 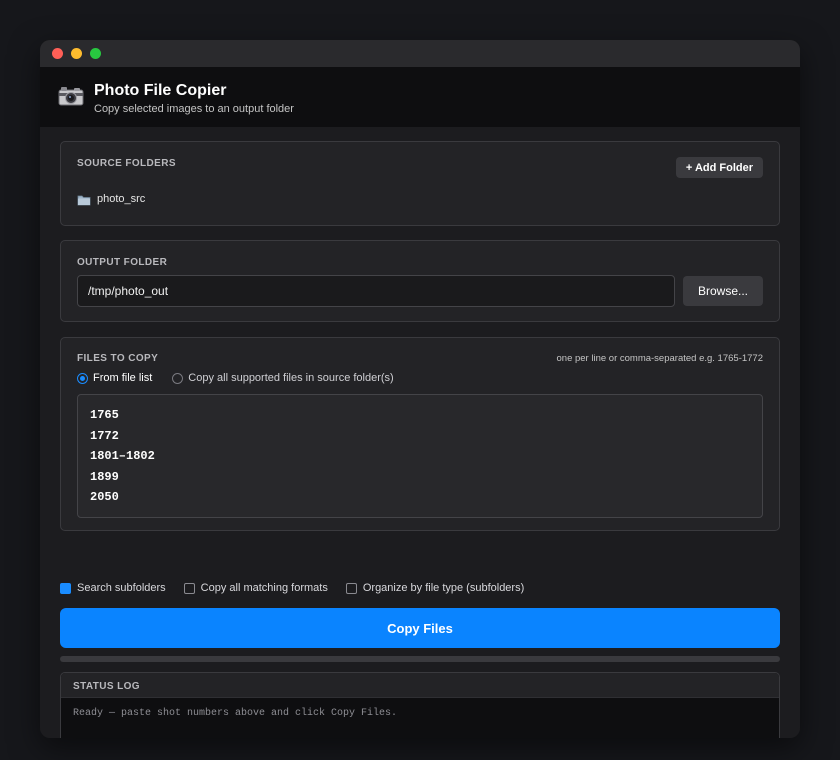 I want to click on progress-bar, so click(x=420, y=659).